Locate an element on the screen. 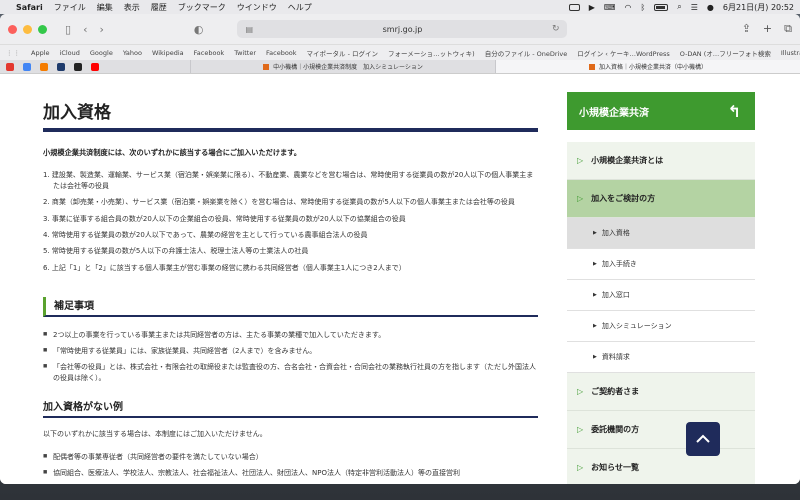 The height and width of the screenshot is (500, 800). nav-contractors: ▷ ご契約者さま is located at coordinates (661, 392).